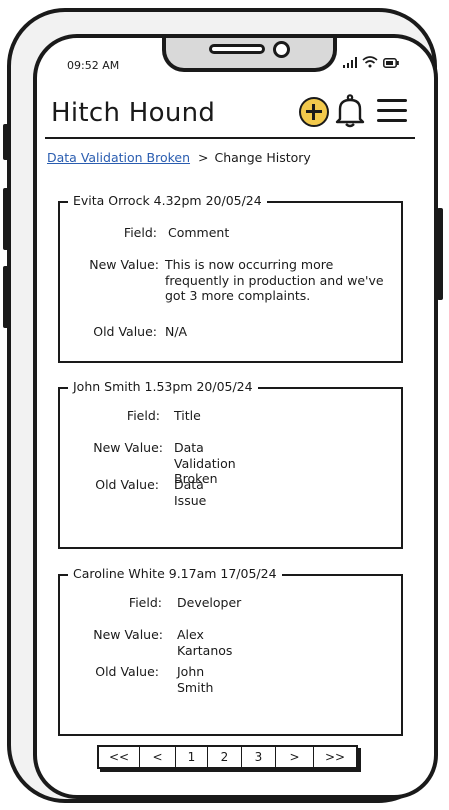 The image size is (449, 810). I want to click on plus-circle-icon, so click(314, 112).